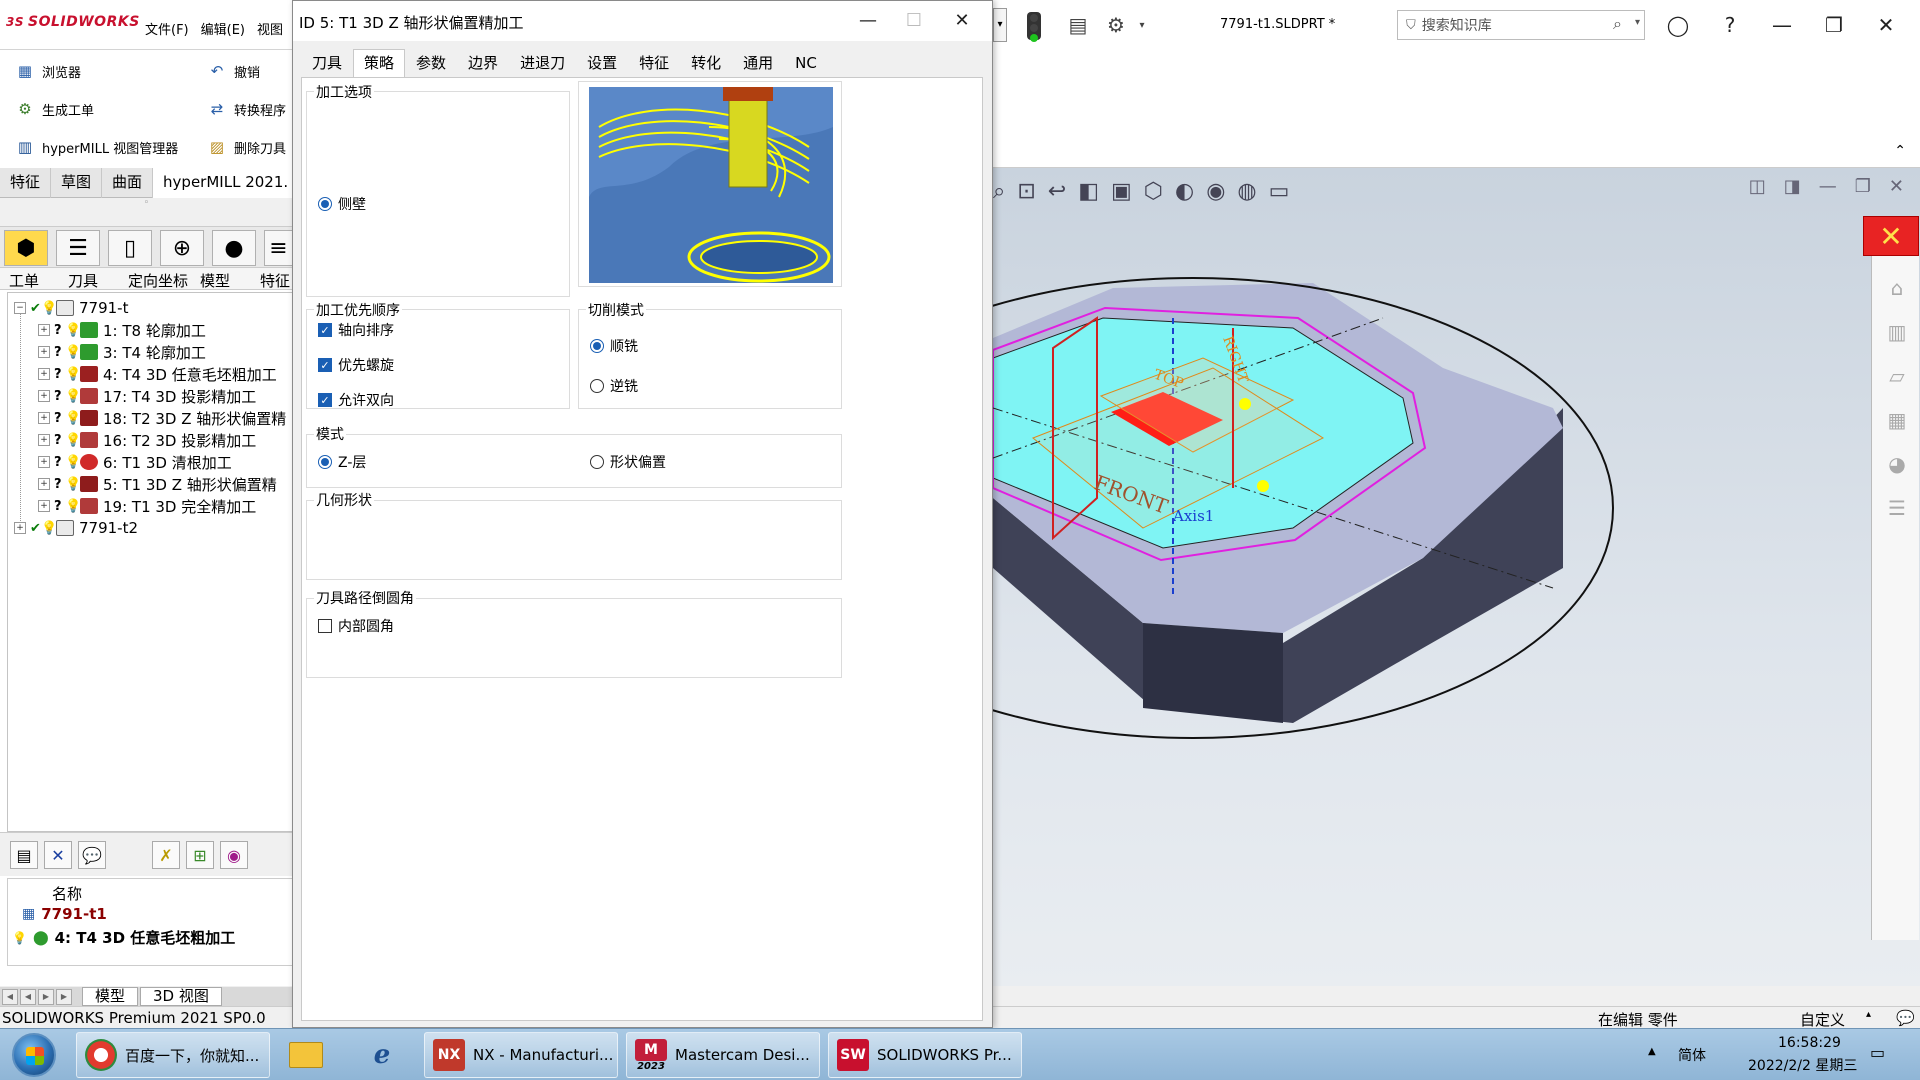 The height and width of the screenshot is (1080, 1920). I want to click on tab-tools: 刀具, so click(83, 280).